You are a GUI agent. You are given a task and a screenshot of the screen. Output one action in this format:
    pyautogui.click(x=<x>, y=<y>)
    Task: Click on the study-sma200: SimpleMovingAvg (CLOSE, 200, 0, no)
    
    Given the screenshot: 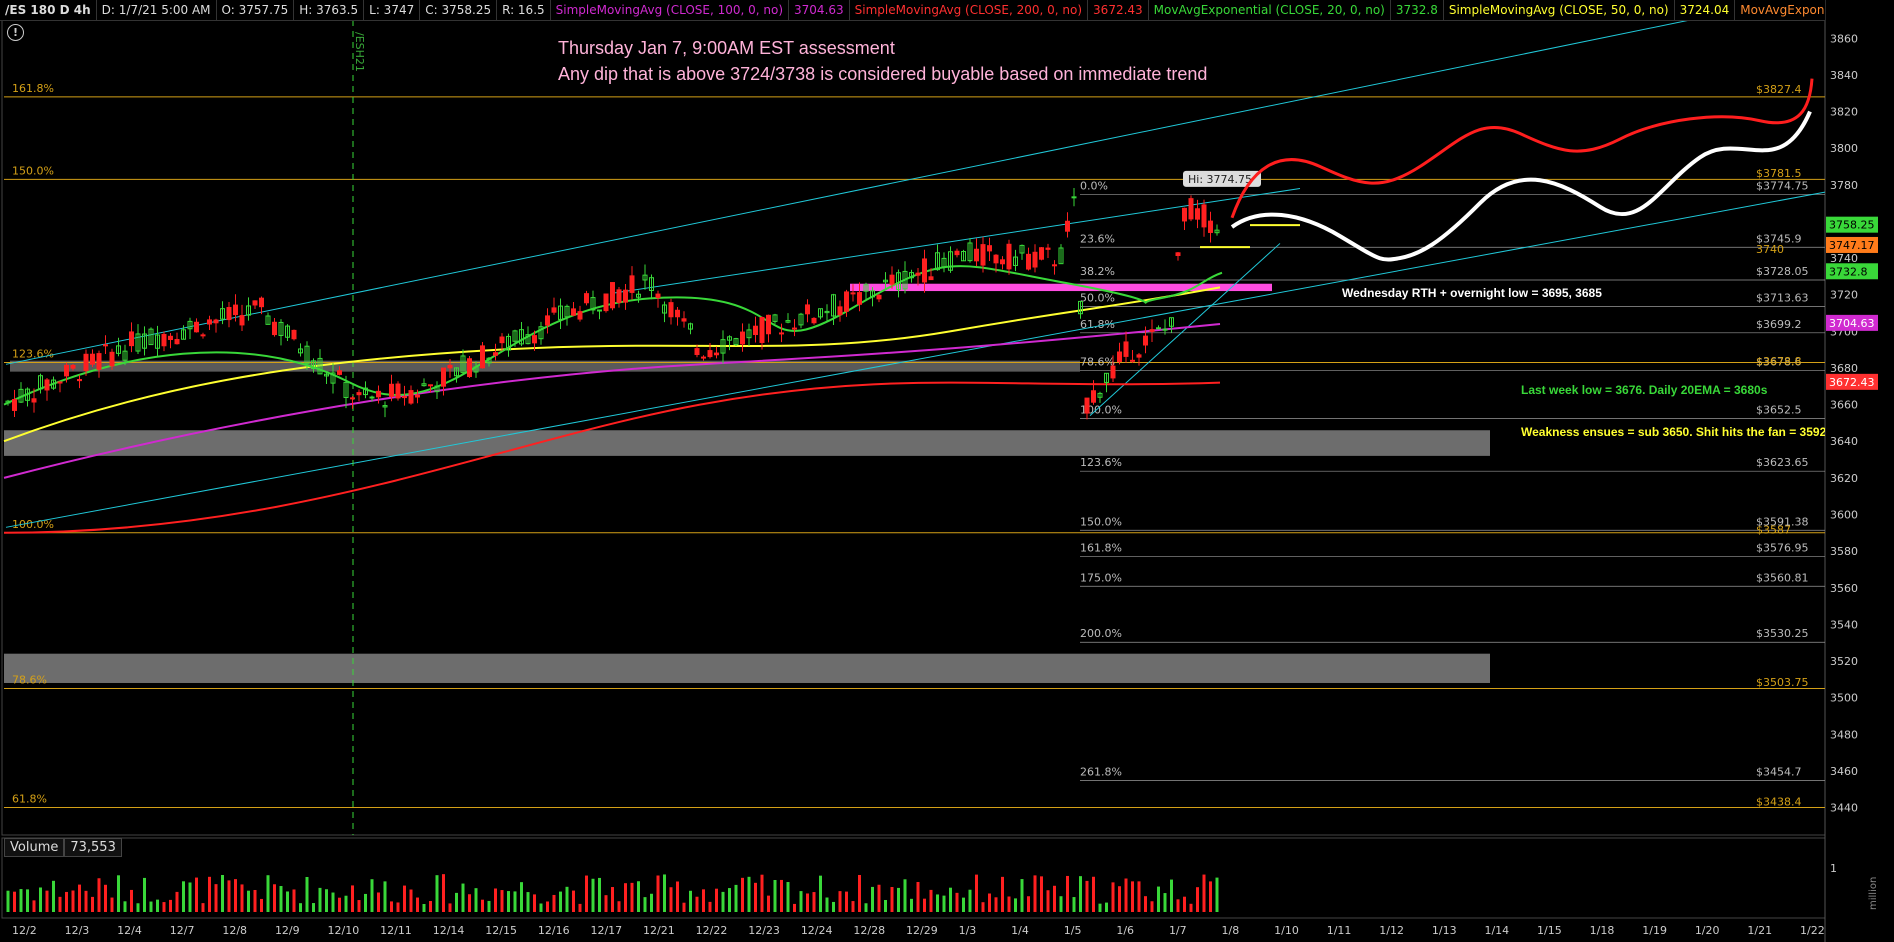 What is the action you would take?
    pyautogui.click(x=969, y=10)
    